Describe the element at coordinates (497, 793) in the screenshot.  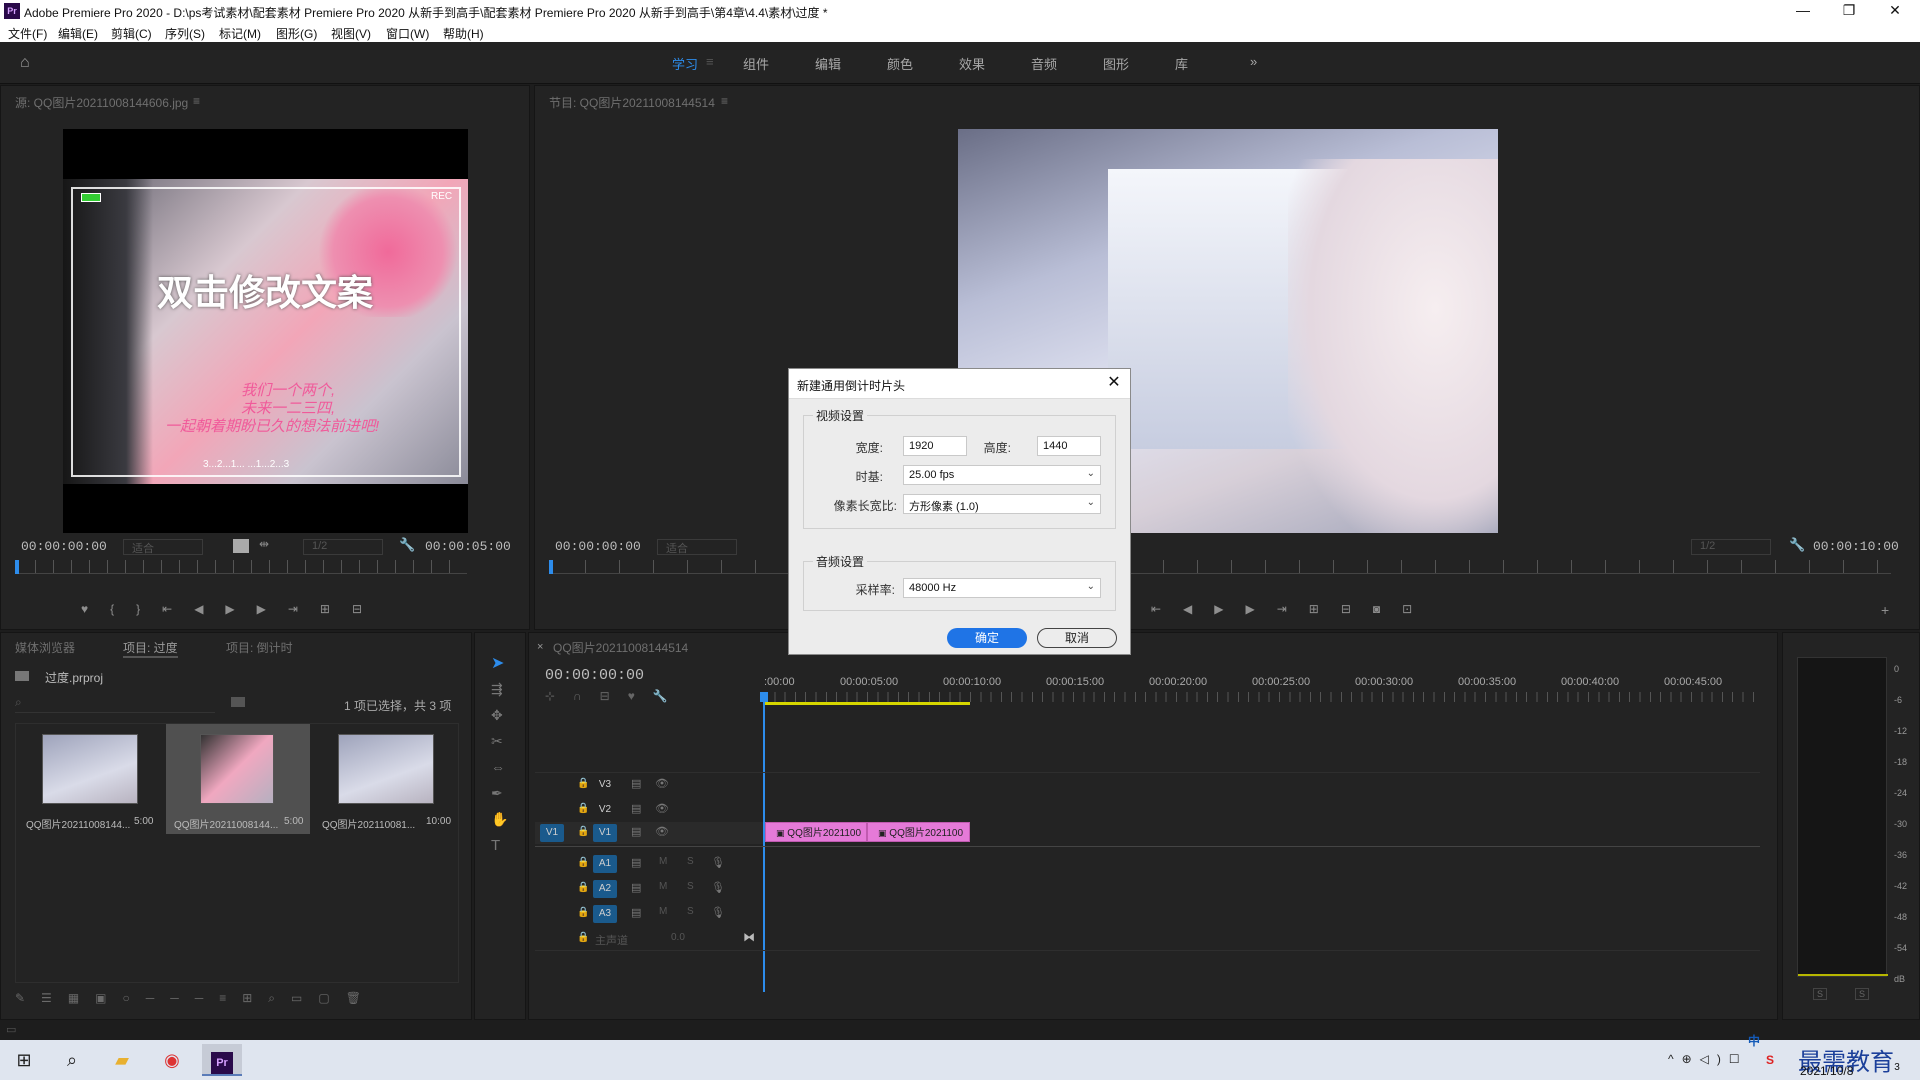
I see `pen-tool-icon: ✒` at that location.